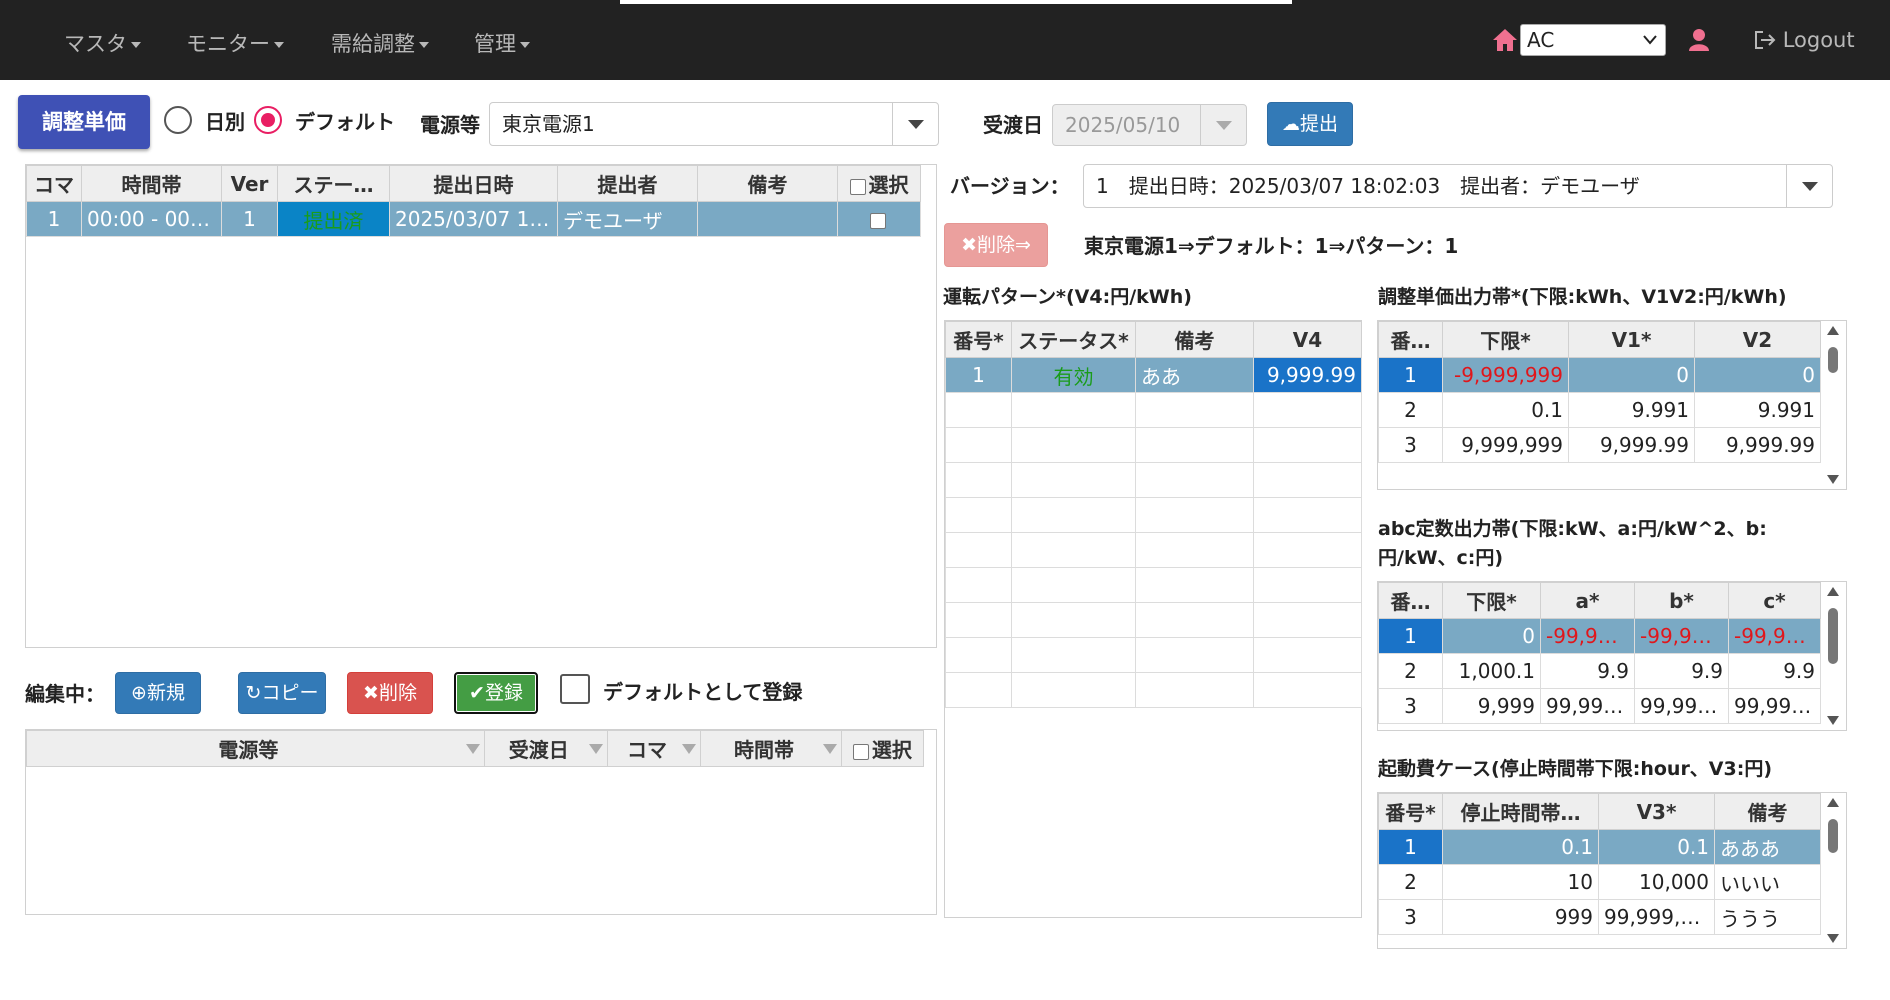 This screenshot has height=1000, width=1890. I want to click on delete-button: ✖削除, so click(390, 693).